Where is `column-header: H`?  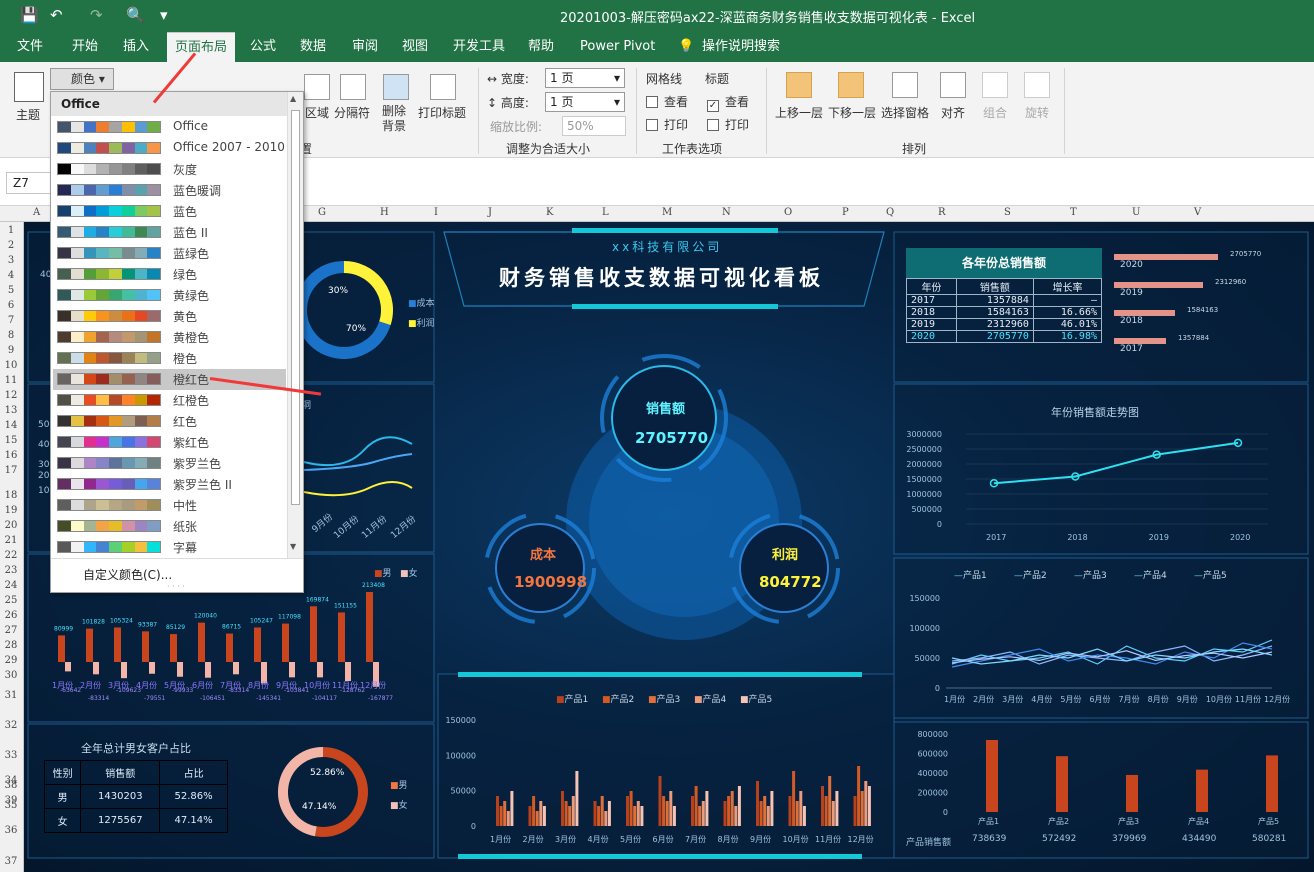
column-header: H is located at coordinates (384, 212).